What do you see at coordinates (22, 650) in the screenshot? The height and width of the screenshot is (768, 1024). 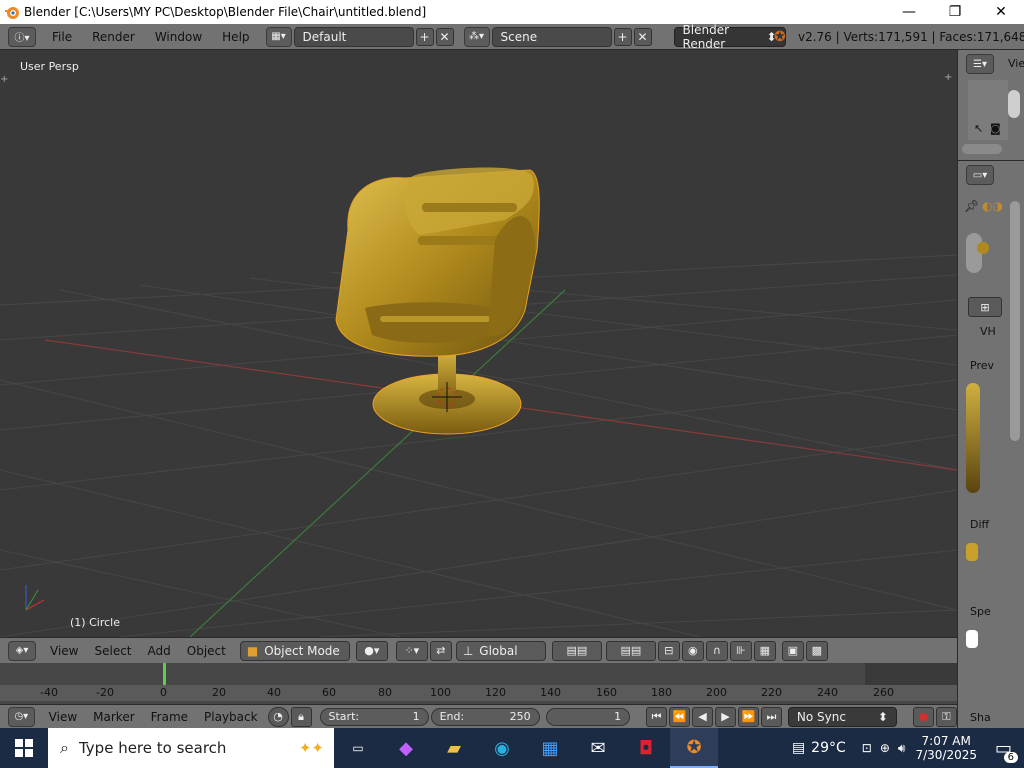 I see `viewport-editor-type-button: ◈▾` at bounding box center [22, 650].